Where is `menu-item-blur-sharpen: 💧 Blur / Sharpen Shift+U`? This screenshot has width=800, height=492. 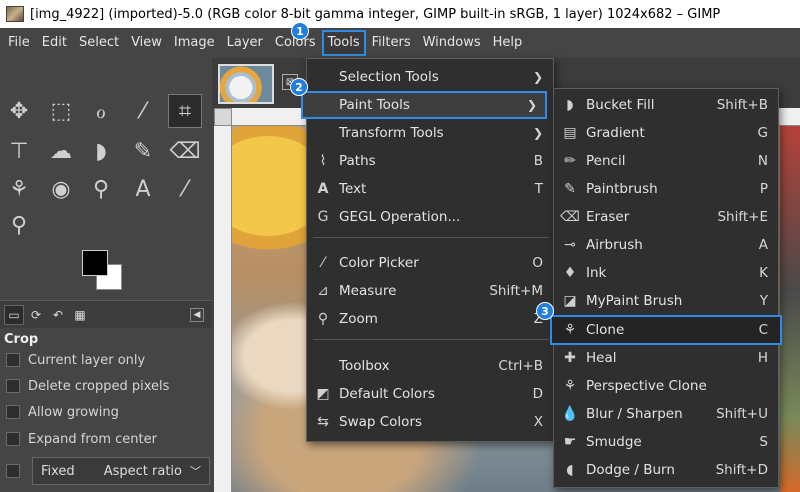 menu-item-blur-sharpen: 💧 Blur / Sharpen Shift+U is located at coordinates (666, 414).